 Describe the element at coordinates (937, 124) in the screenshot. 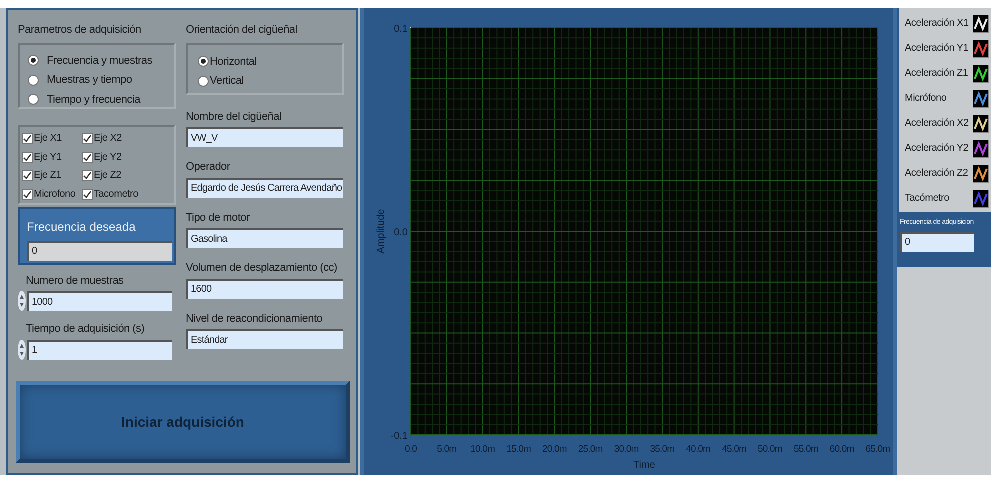

I see `legend-label: Aceleración X2` at that location.